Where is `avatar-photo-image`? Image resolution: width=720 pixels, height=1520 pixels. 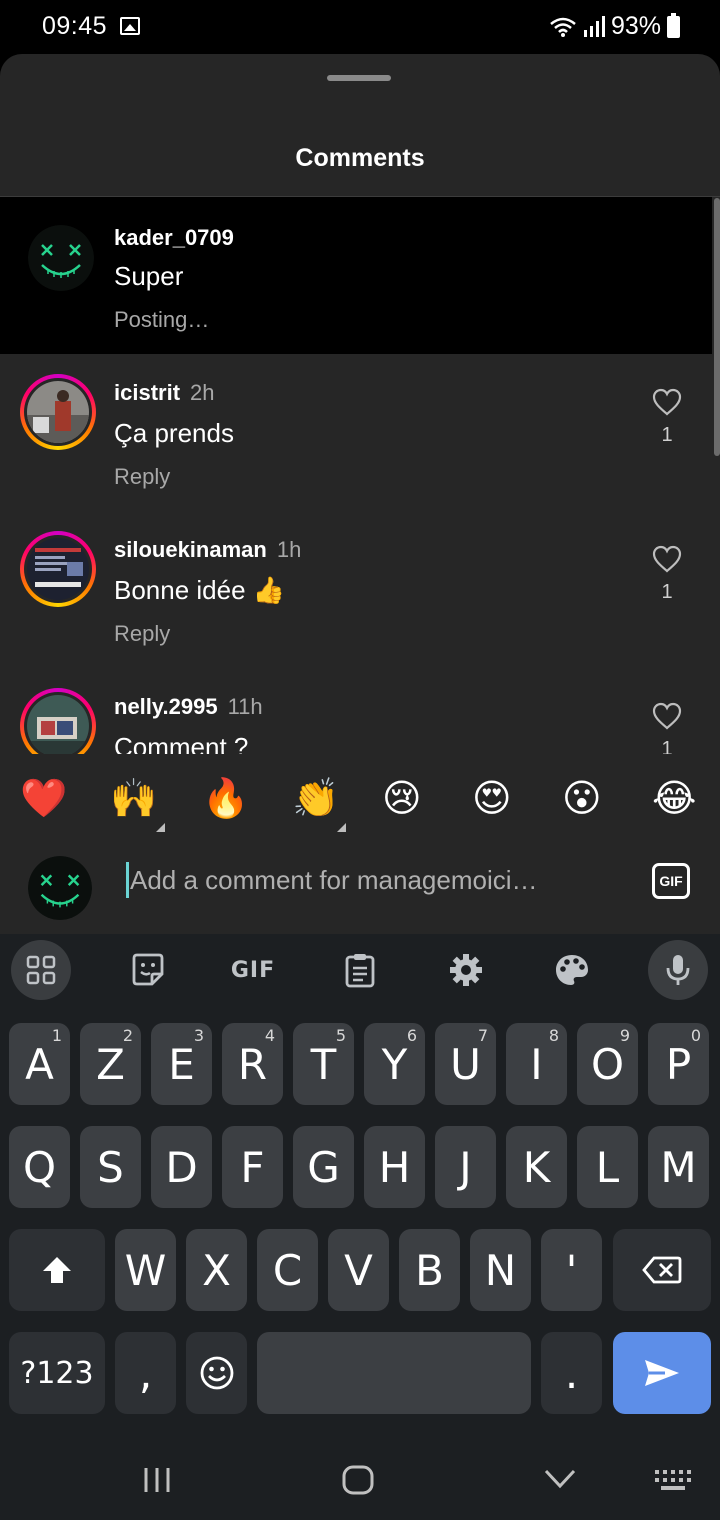 avatar-photo-image is located at coordinates (58, 412).